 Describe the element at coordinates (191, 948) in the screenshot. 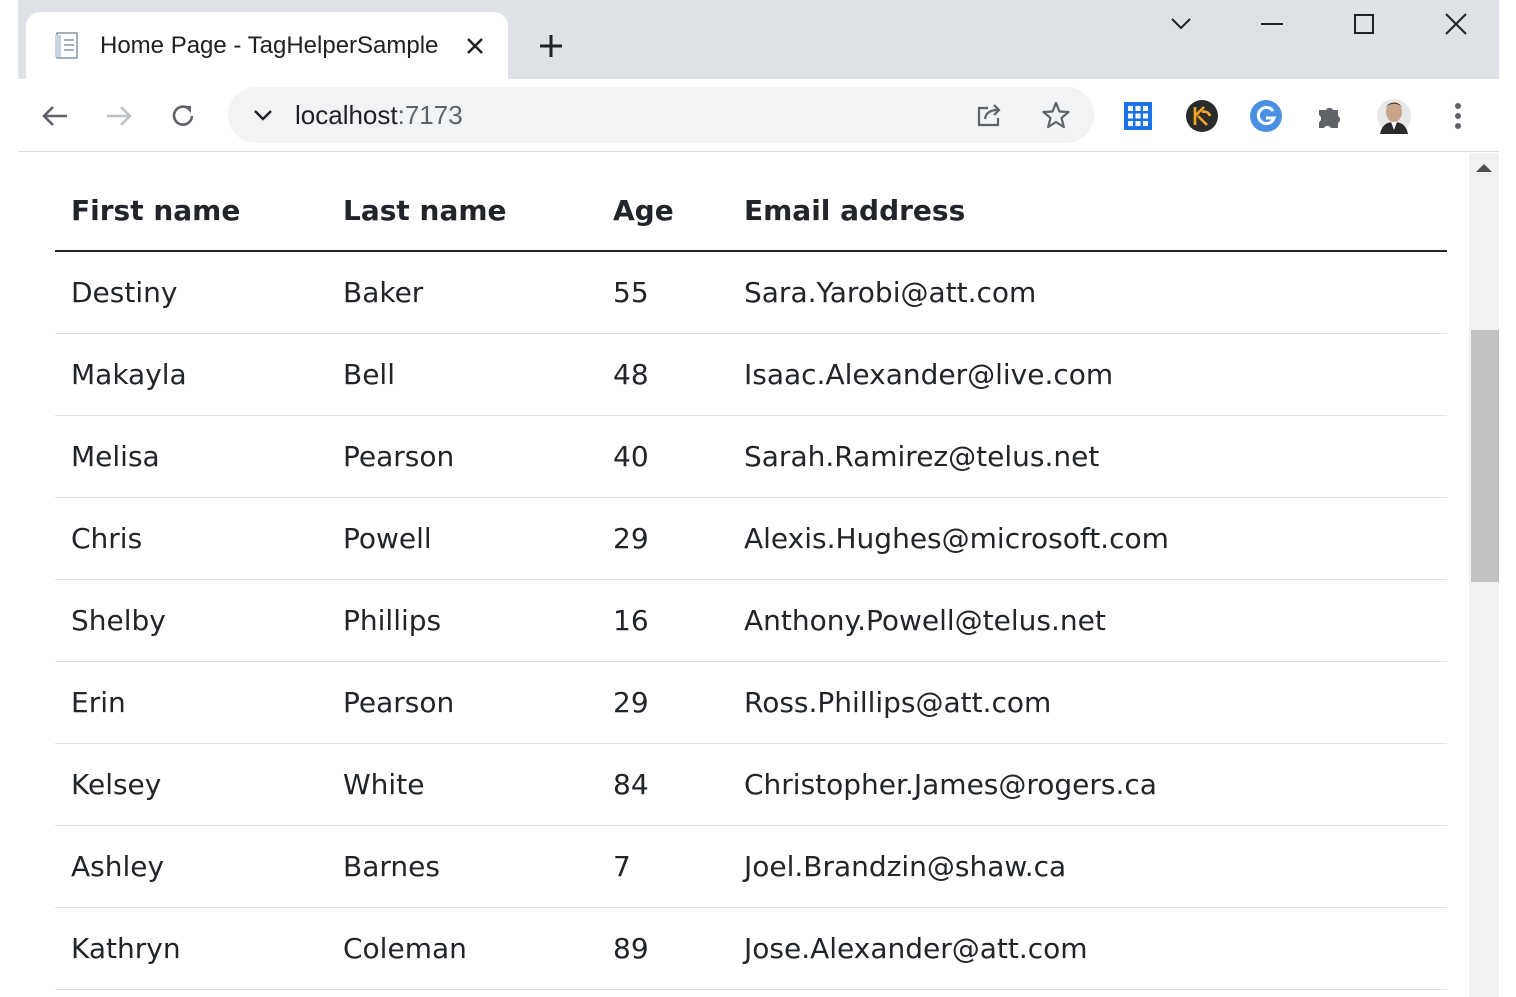

I see `first-name-cell: Kathryn` at that location.